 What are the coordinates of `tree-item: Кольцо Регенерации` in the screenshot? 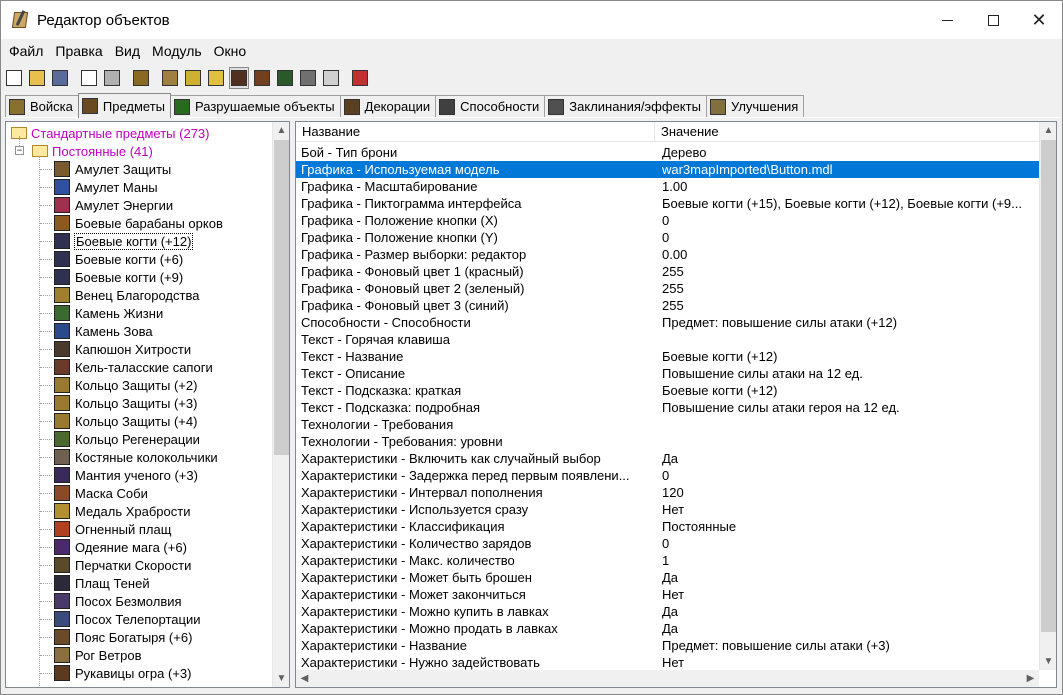 It's located at (127, 439).